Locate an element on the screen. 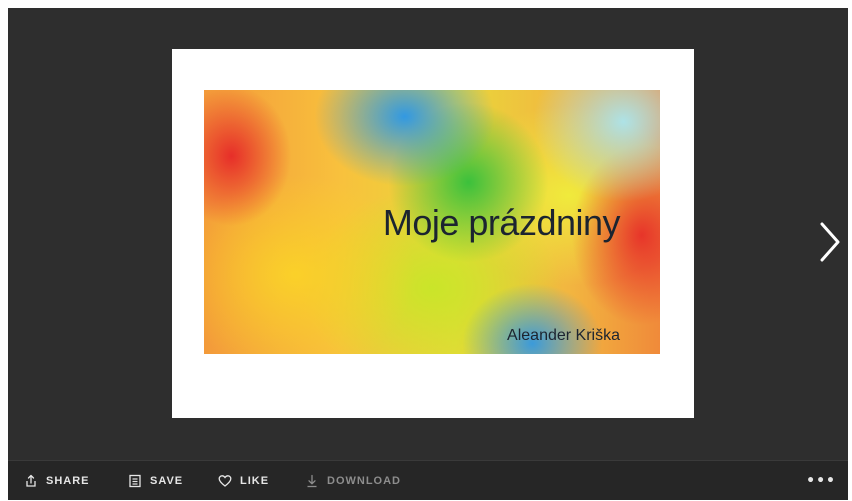 Image resolution: width=852 pixels, height=501 pixels. chevron-right-icon is located at coordinates (830, 242).